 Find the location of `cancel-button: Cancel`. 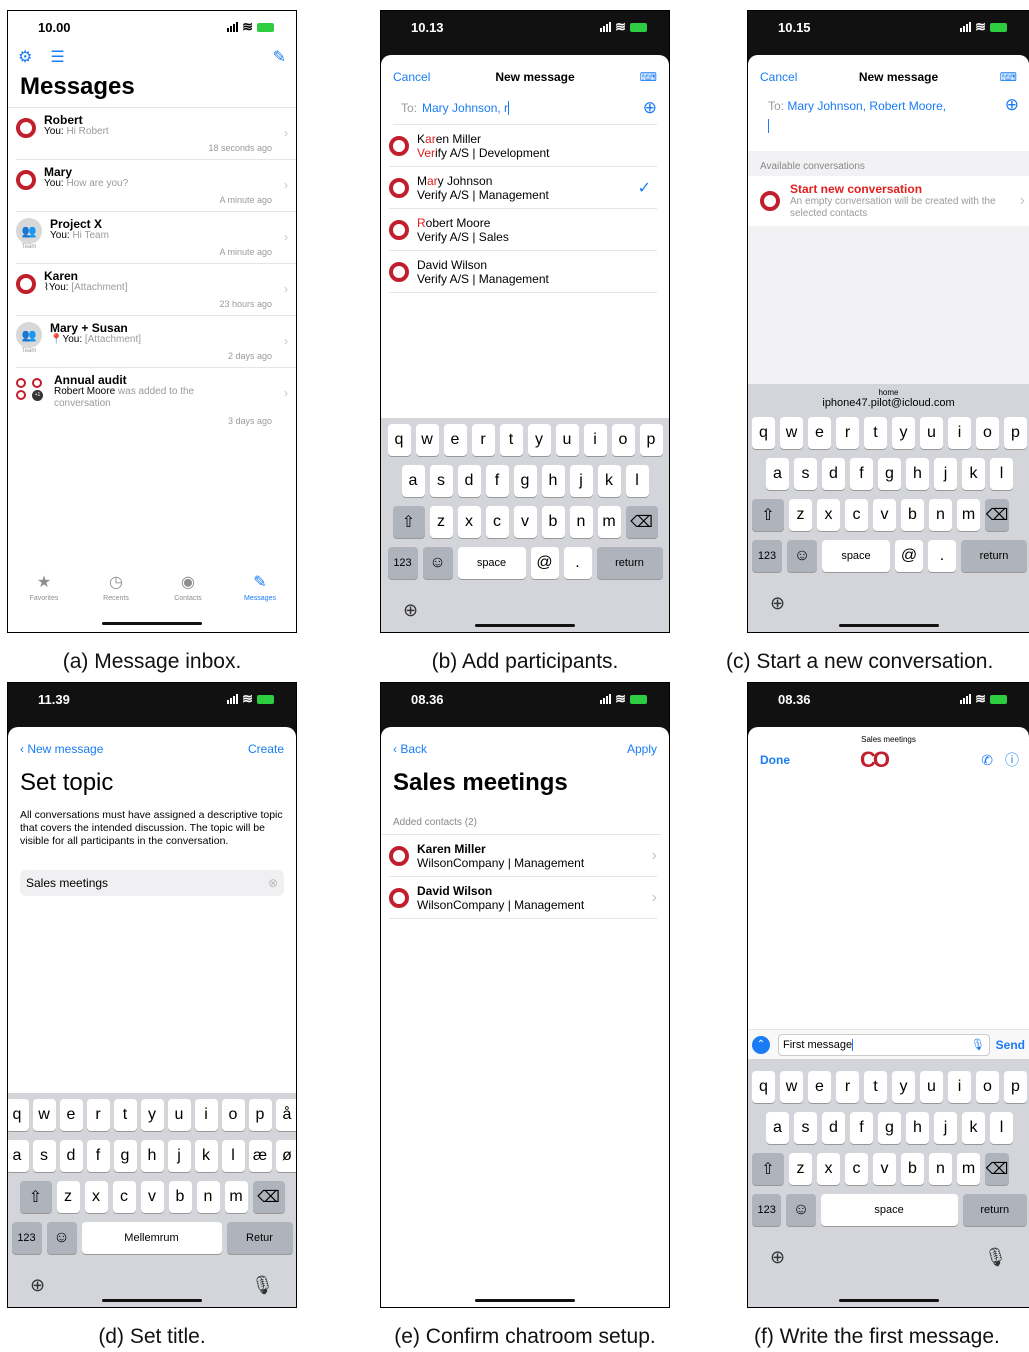

cancel-button: Cancel is located at coordinates (778, 77).